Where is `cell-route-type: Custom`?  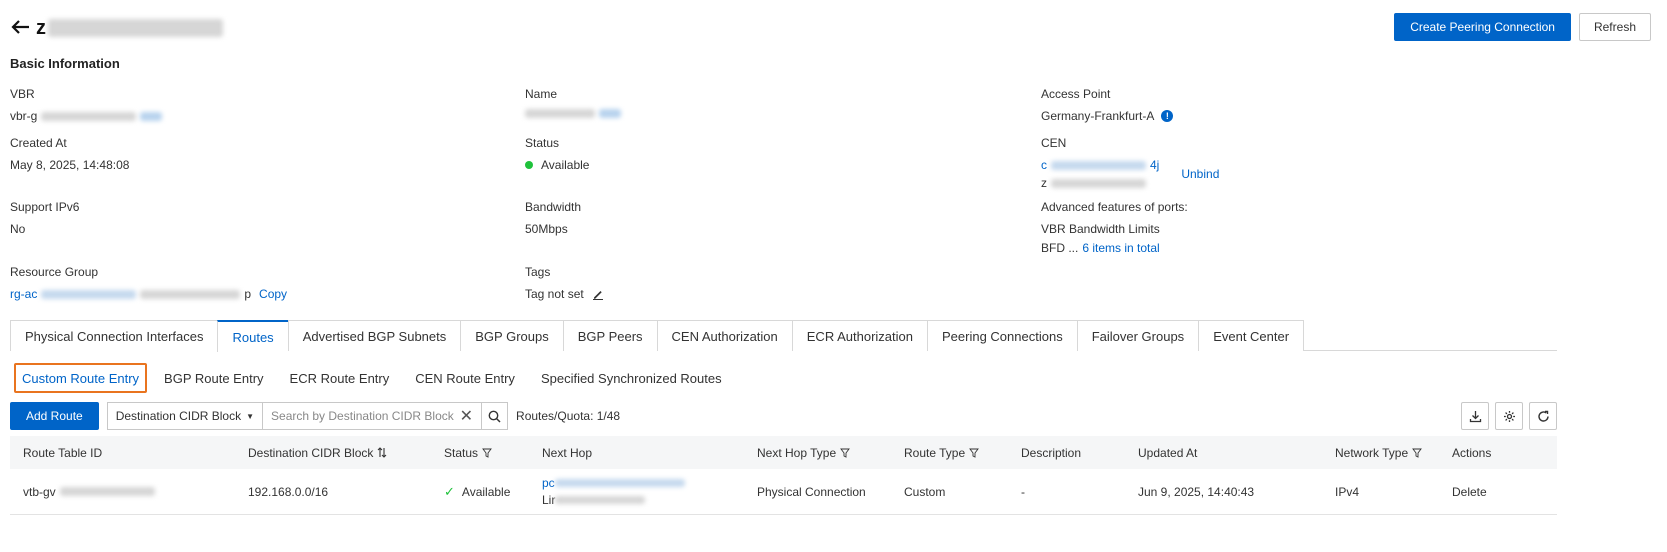
cell-route-type: Custom is located at coordinates (925, 491).